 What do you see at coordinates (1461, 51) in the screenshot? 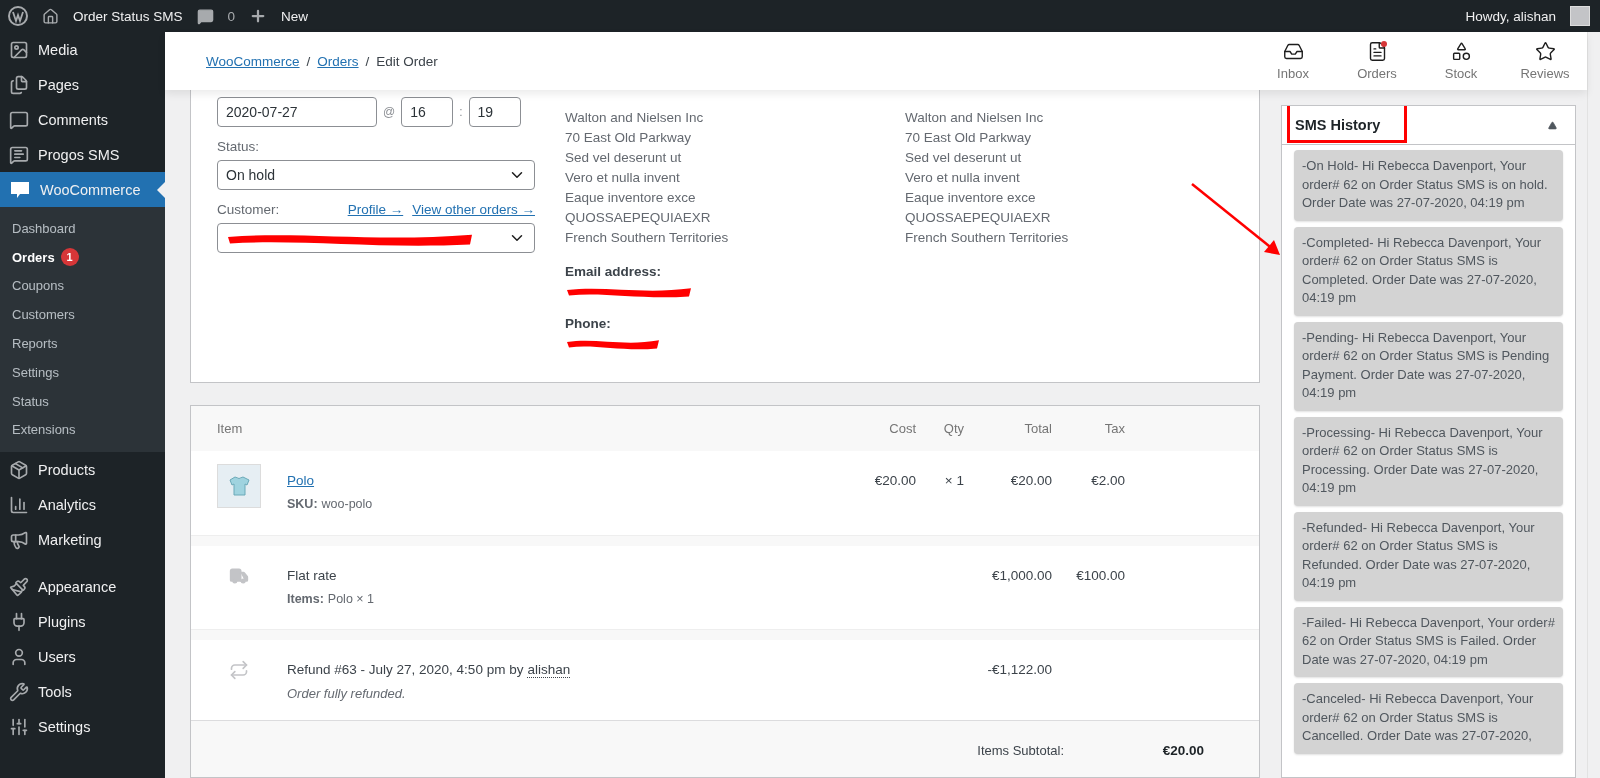
I see `shapes-icon` at bounding box center [1461, 51].